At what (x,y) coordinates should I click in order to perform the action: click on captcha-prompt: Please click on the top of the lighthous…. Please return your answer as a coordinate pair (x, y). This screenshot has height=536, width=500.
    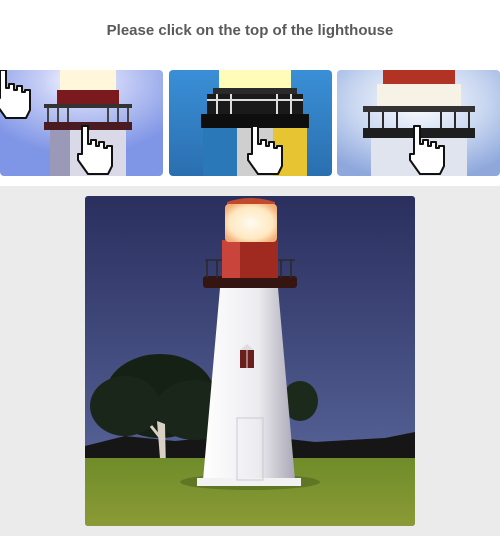
    Looking at the image, I should click on (250, 30).